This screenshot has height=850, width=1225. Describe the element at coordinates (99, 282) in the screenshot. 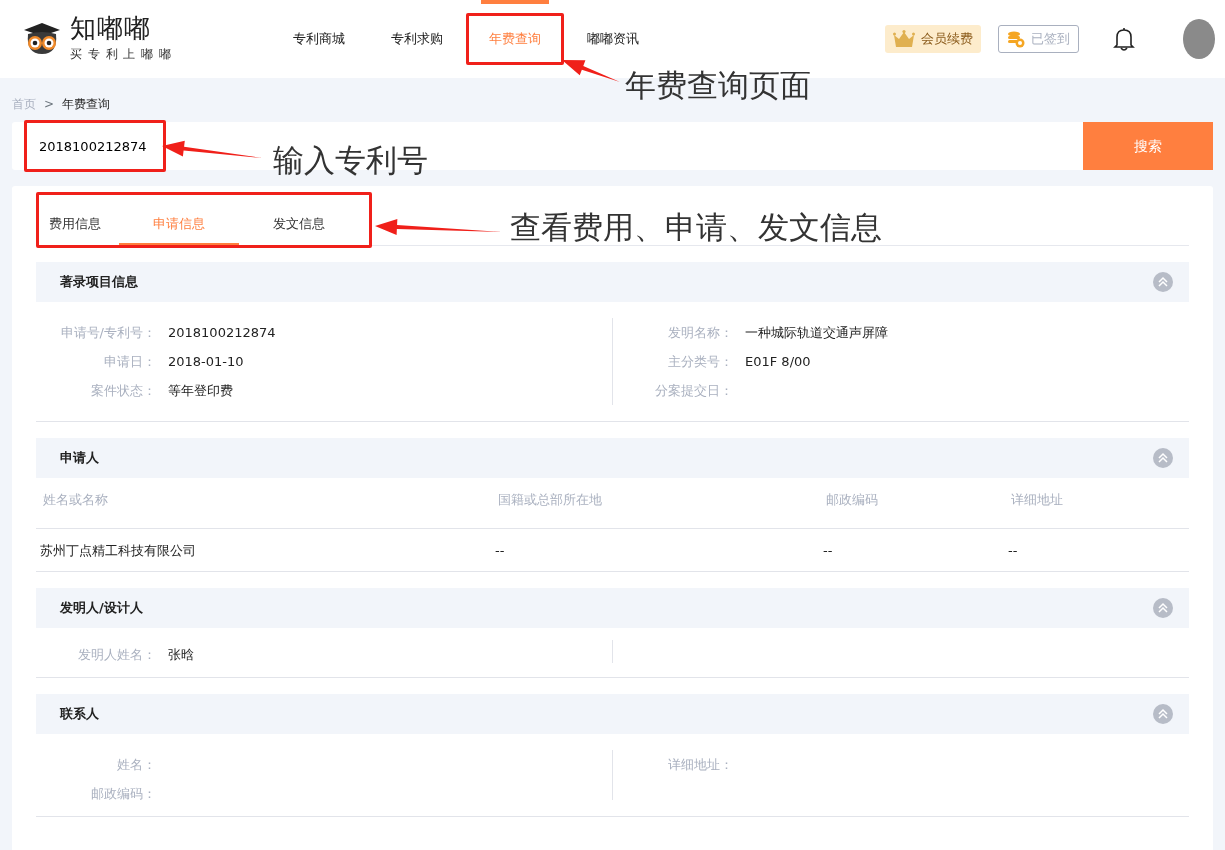

I see `section-title: 著录项目信息` at that location.